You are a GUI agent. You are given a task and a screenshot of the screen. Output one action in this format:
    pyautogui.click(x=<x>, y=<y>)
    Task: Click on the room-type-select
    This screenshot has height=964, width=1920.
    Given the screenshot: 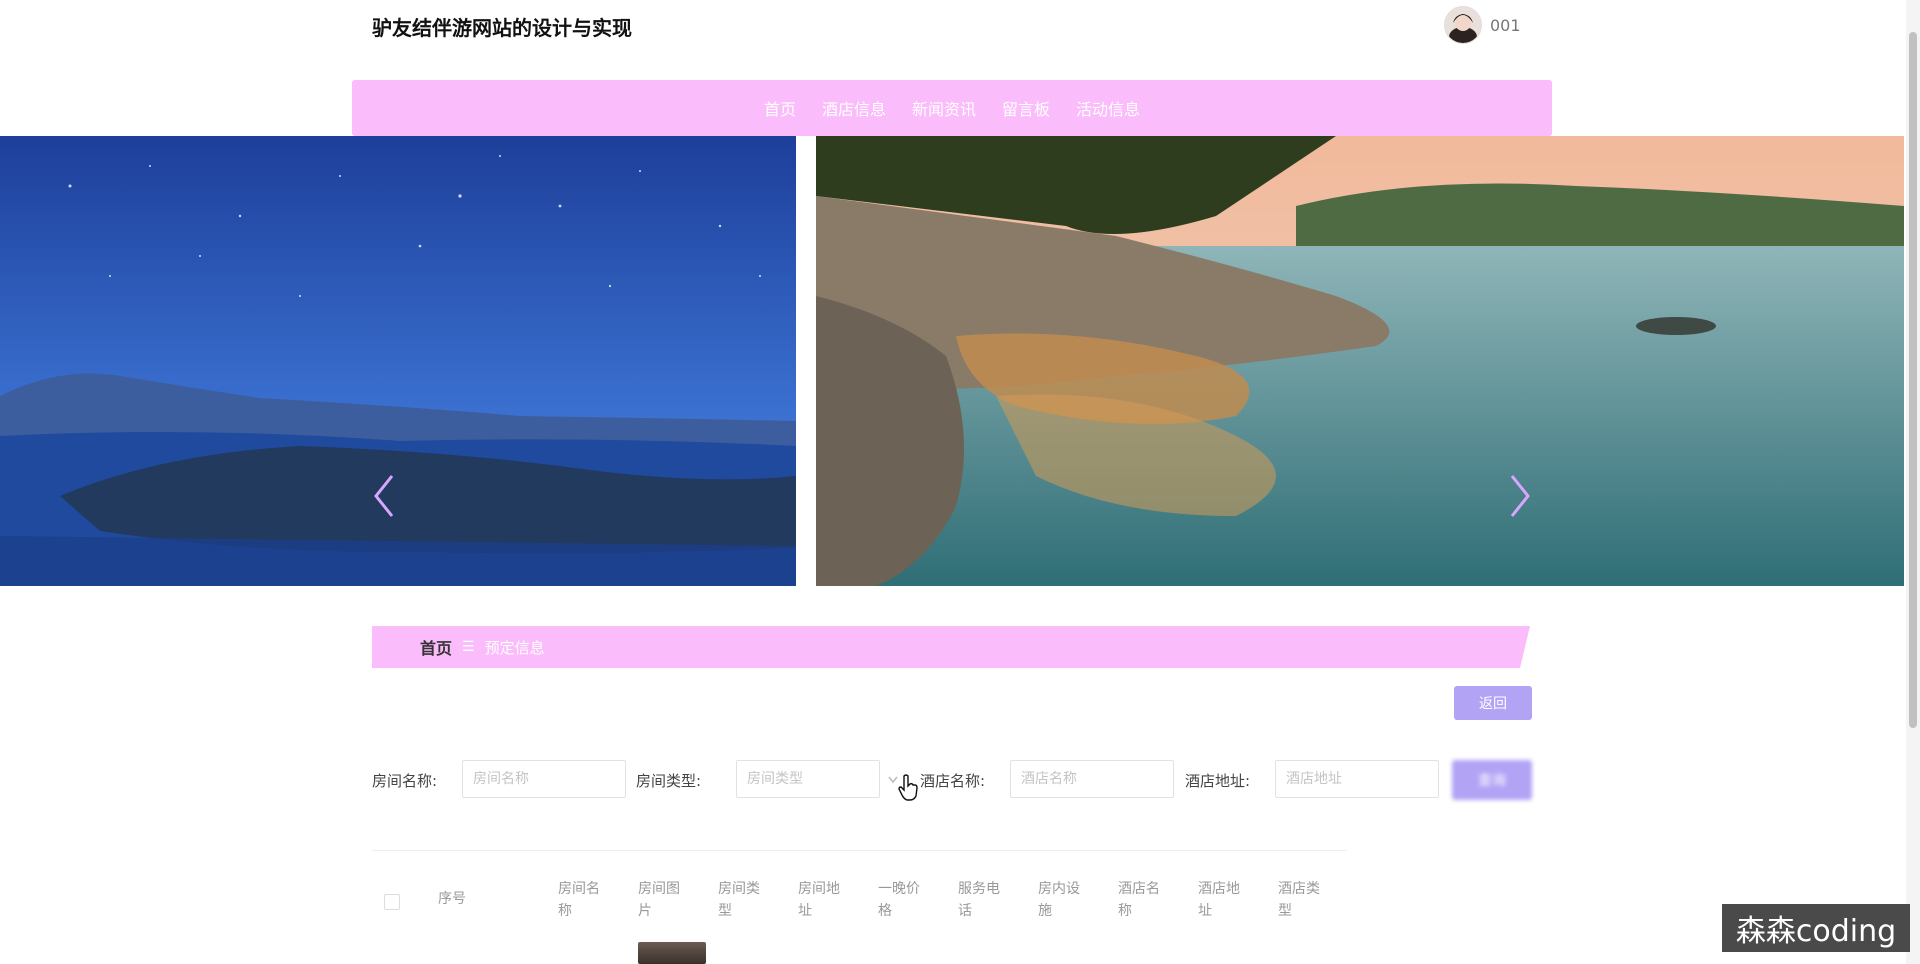 What is the action you would take?
    pyautogui.click(x=808, y=779)
    